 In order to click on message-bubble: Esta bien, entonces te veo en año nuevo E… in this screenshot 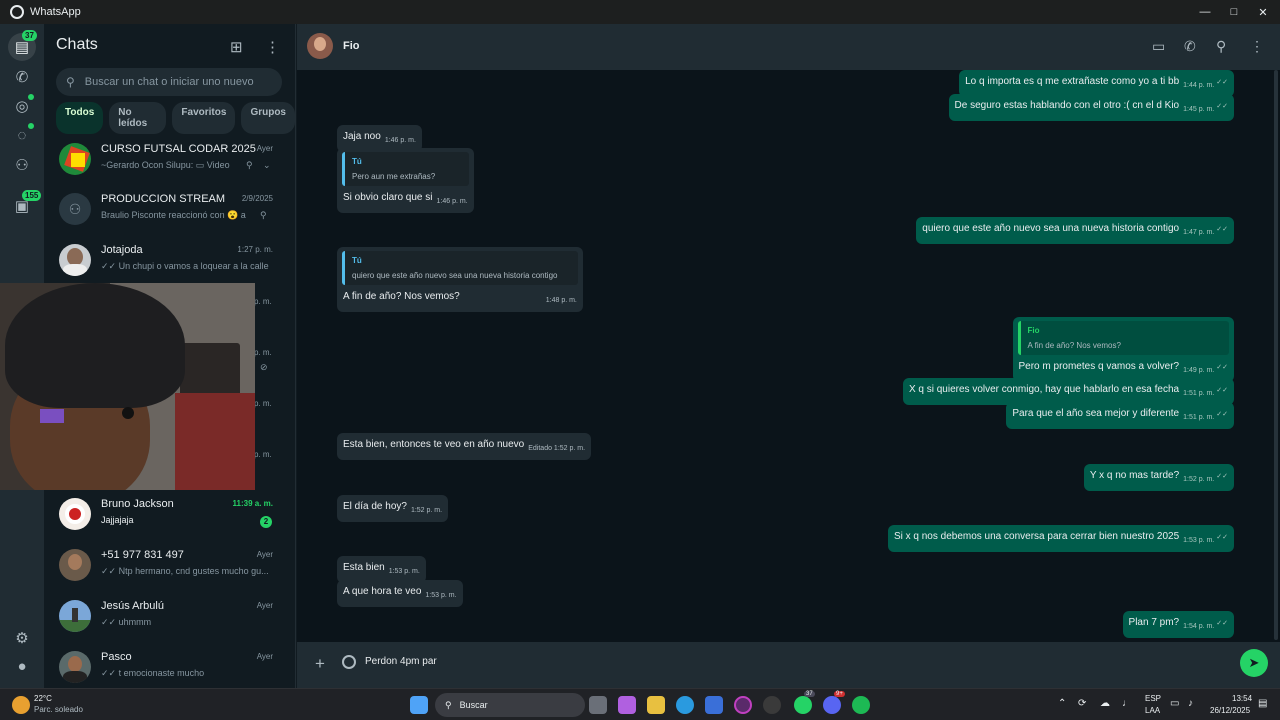, I will do `click(464, 446)`.